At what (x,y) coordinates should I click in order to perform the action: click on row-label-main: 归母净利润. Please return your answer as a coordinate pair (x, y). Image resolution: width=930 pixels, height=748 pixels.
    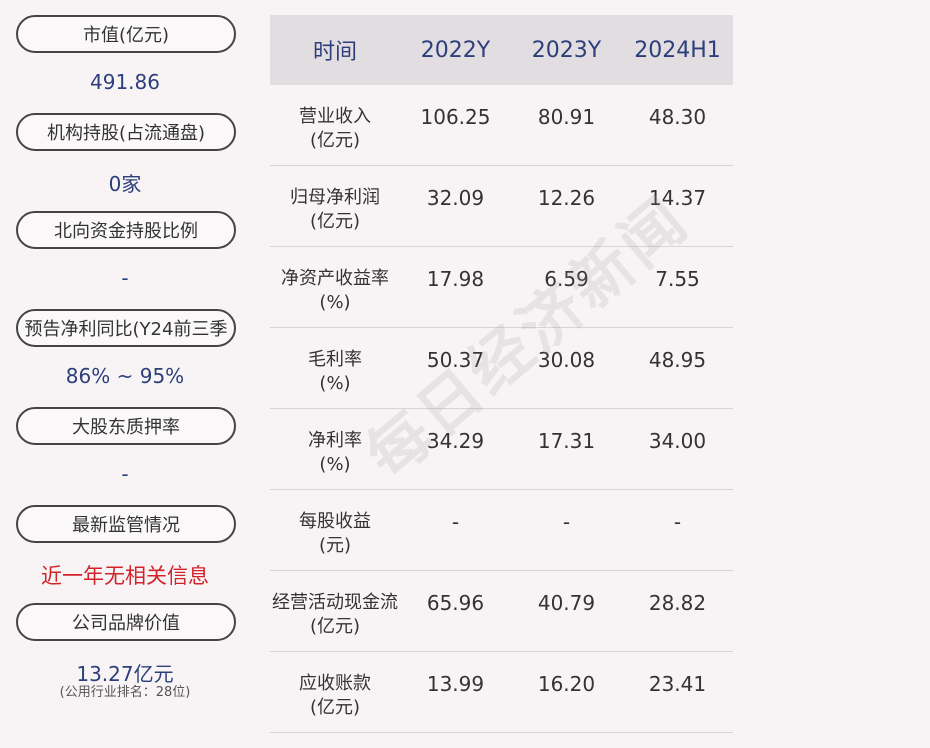
    Looking at the image, I should click on (335, 197).